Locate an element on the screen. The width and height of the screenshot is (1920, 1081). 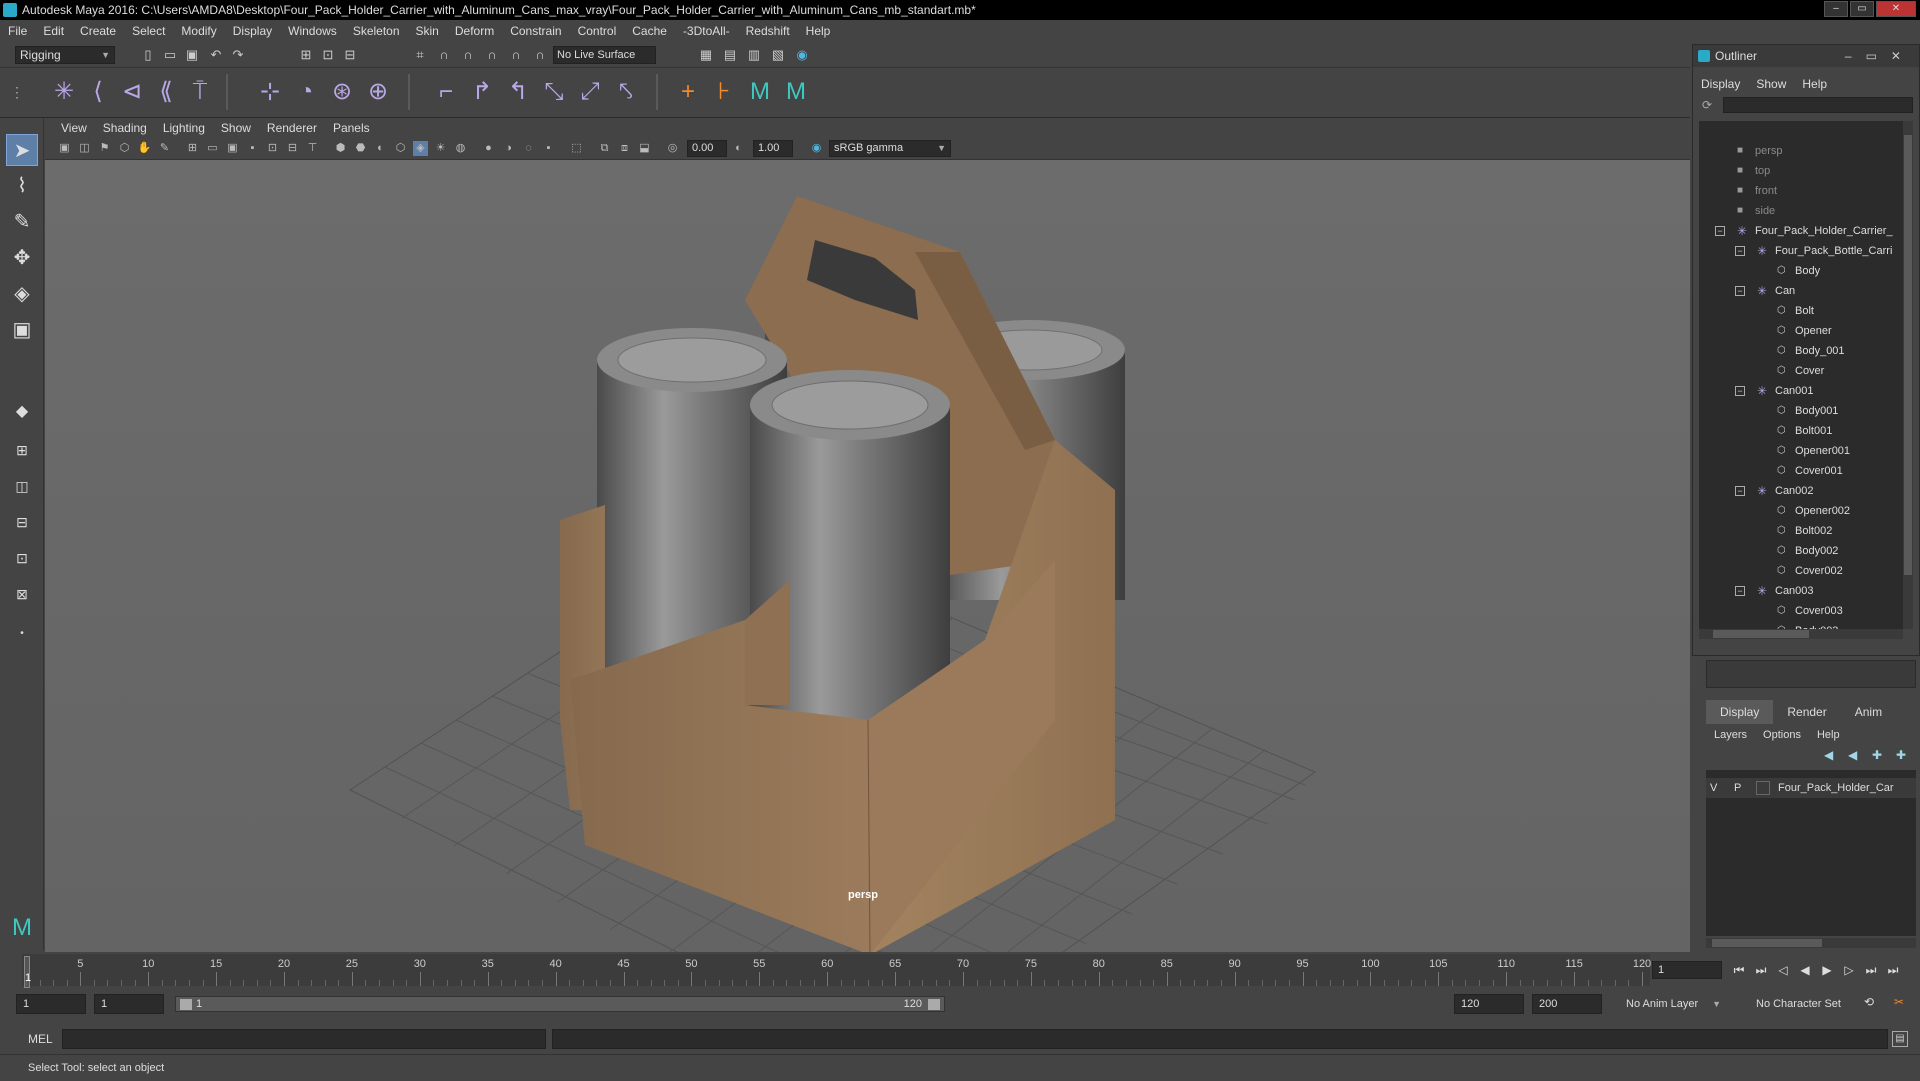
outliner-item: ⬡ Body002 is located at coordinates (1801, 551).